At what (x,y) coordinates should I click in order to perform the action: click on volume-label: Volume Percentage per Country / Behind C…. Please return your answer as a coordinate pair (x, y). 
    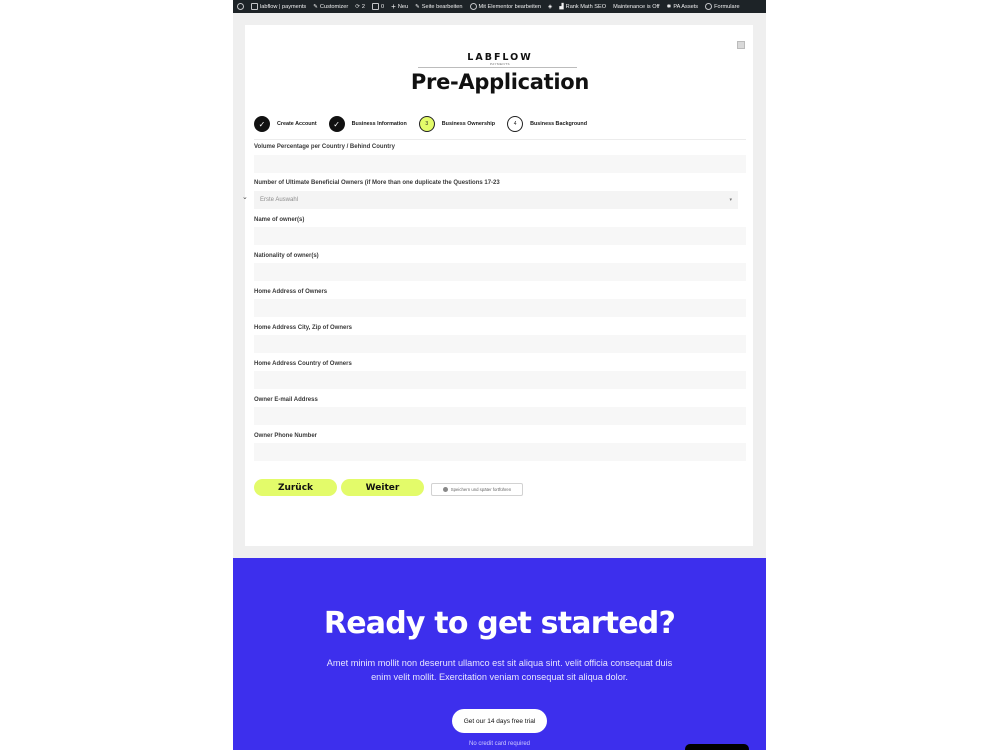
    Looking at the image, I should click on (324, 147).